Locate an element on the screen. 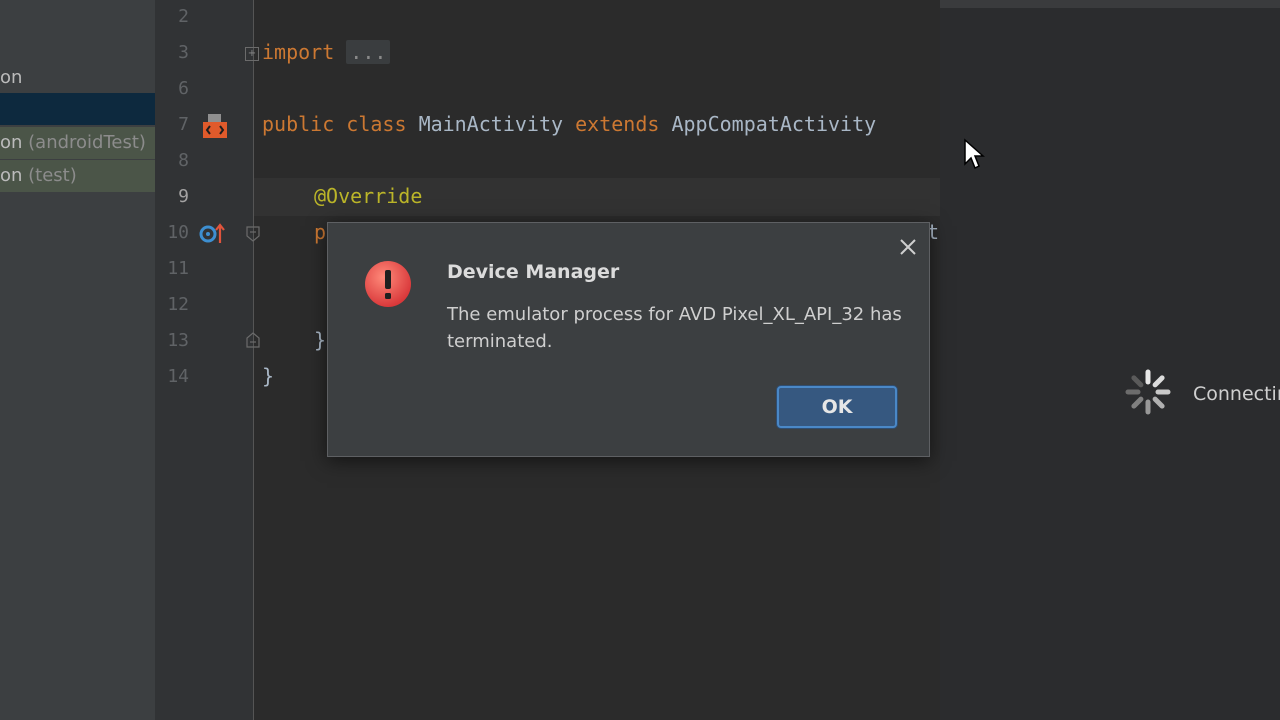 This screenshot has height=720, width=1280. annotation: @Override is located at coordinates (368, 196).